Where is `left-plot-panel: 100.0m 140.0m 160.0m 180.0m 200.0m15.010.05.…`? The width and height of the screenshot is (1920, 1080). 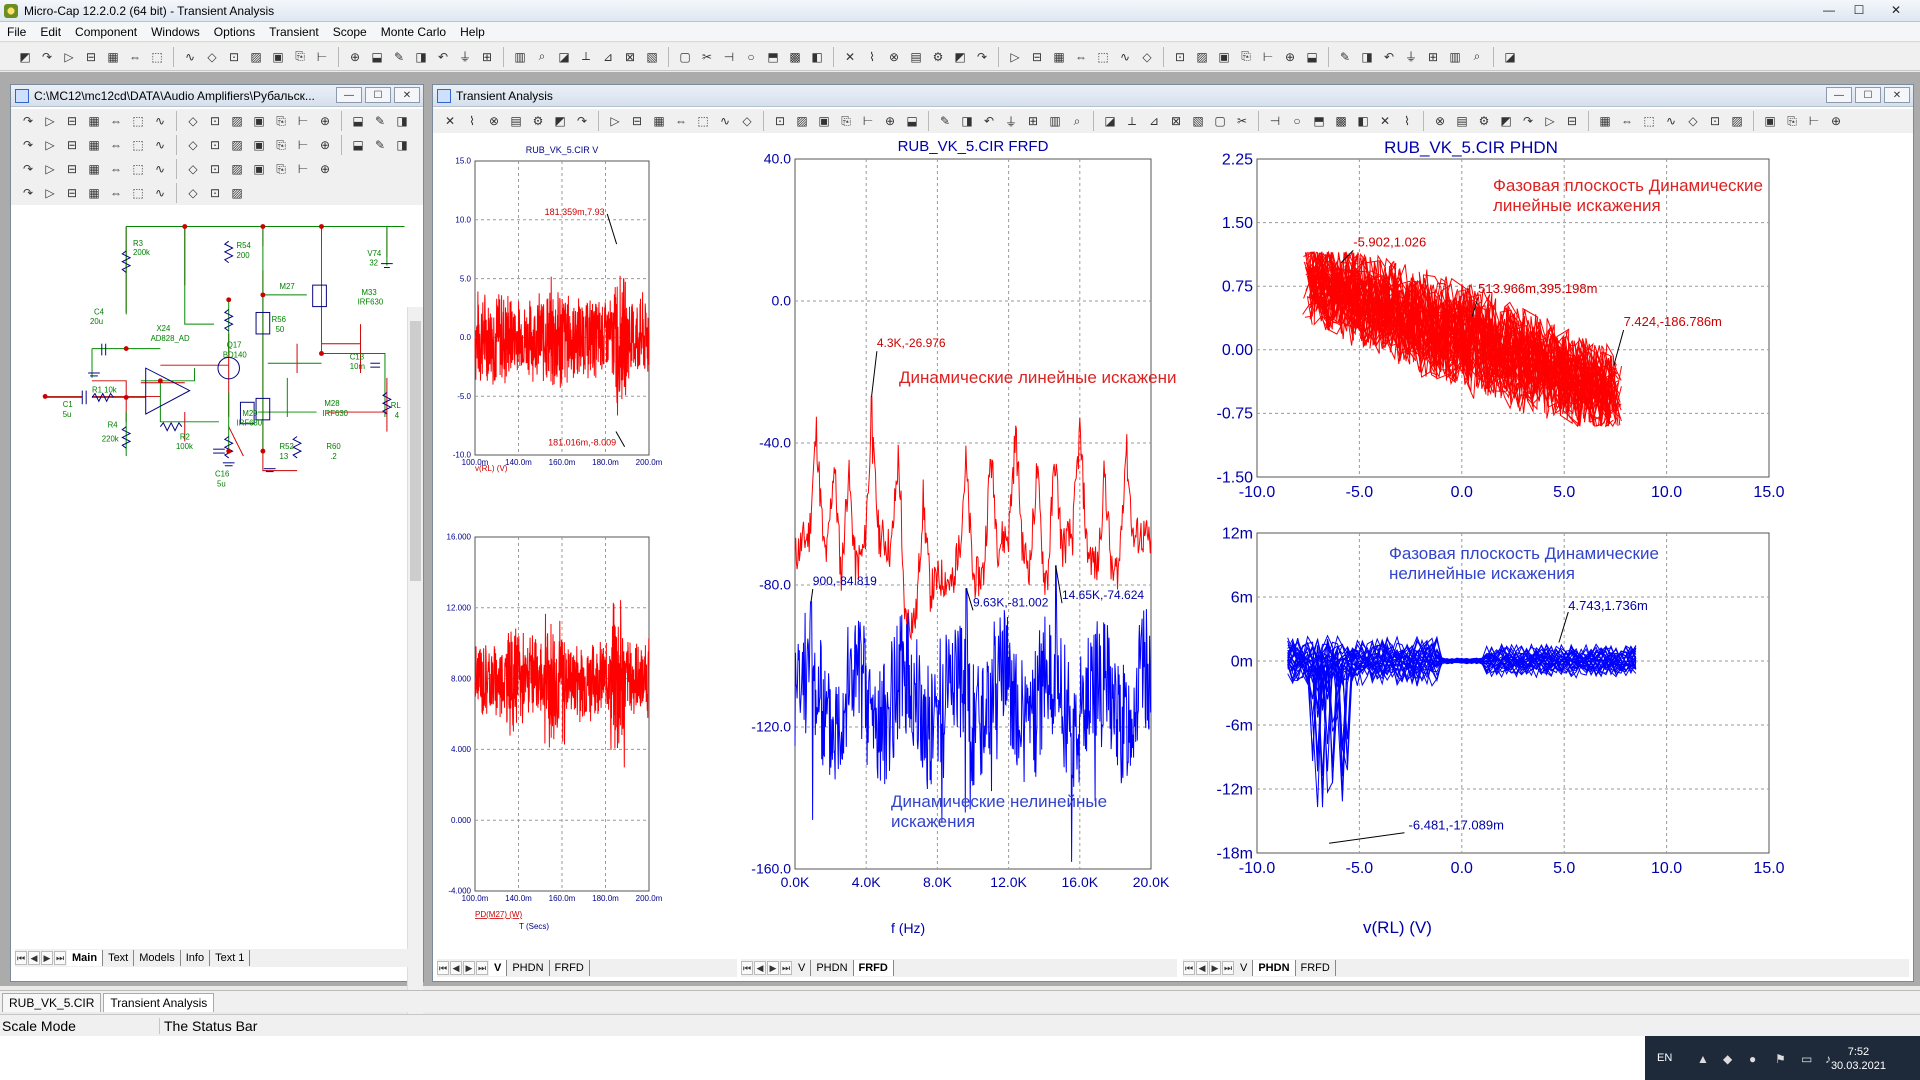 left-plot-panel: 100.0m 140.0m 160.0m 180.0m 200.0m15.010.05.… is located at coordinates (587, 546).